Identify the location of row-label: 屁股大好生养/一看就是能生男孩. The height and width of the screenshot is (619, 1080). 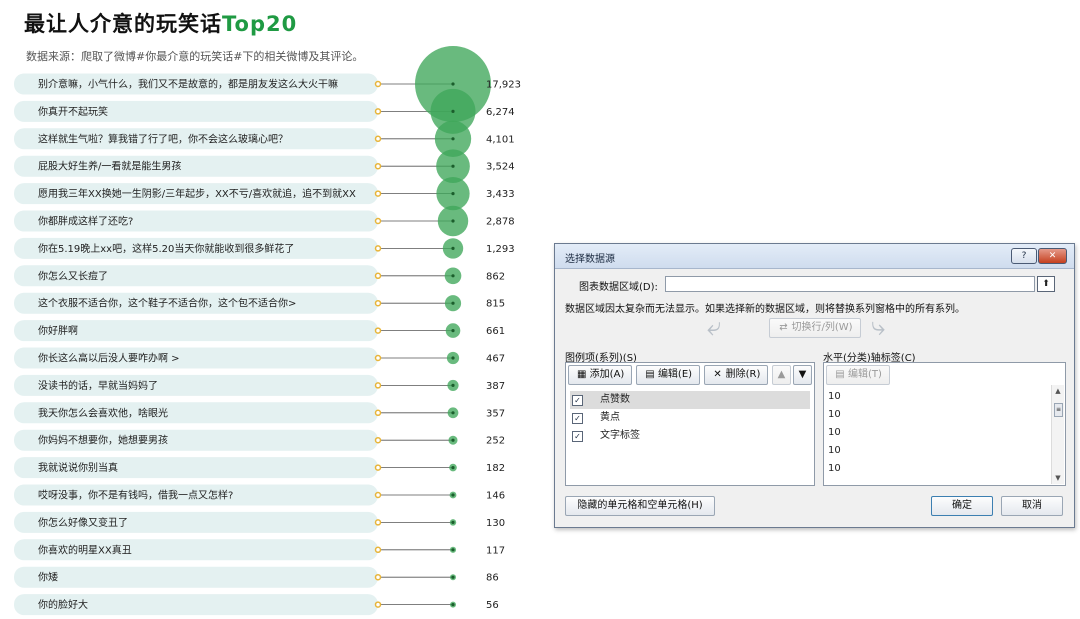
(109, 166).